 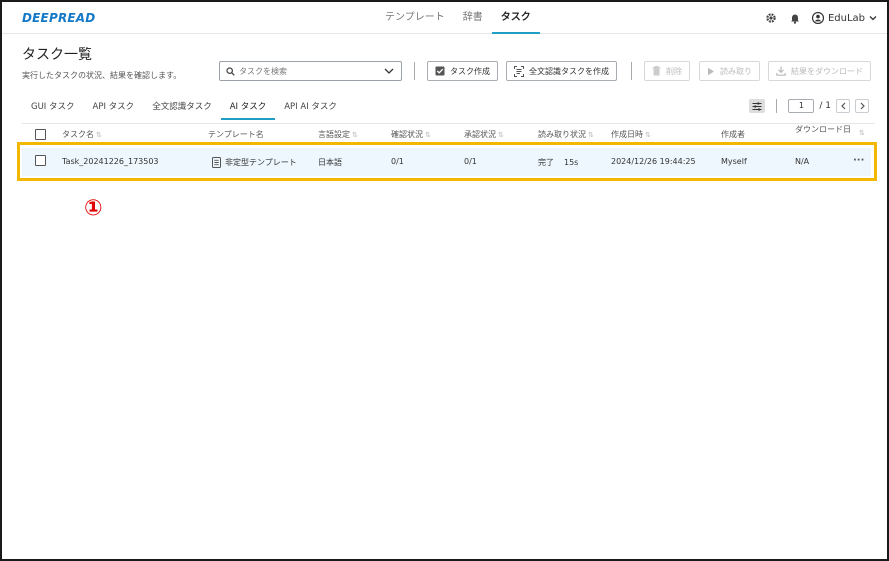 What do you see at coordinates (40, 134) in the screenshot?
I see `select-all-checkbox` at bounding box center [40, 134].